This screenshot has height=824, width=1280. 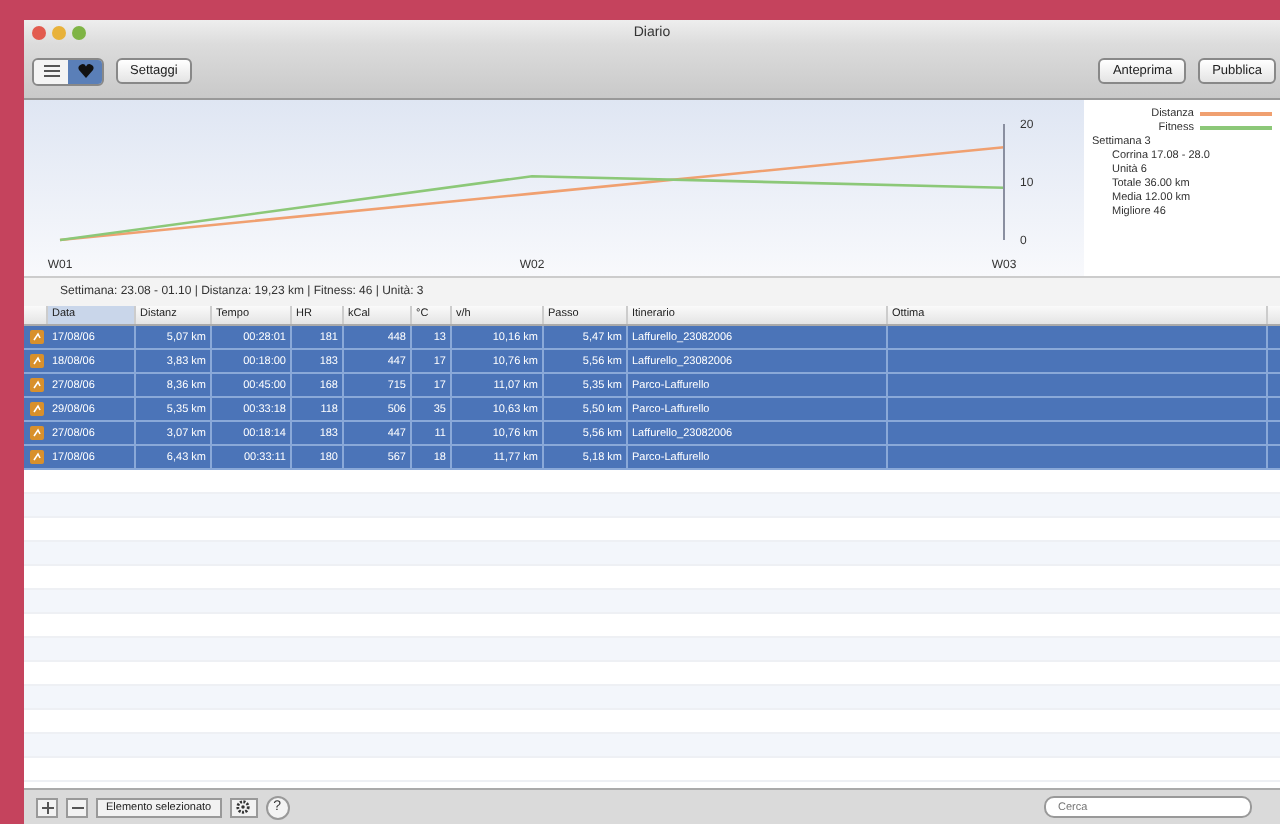 I want to click on list-view-button, so click(x=51, y=71).